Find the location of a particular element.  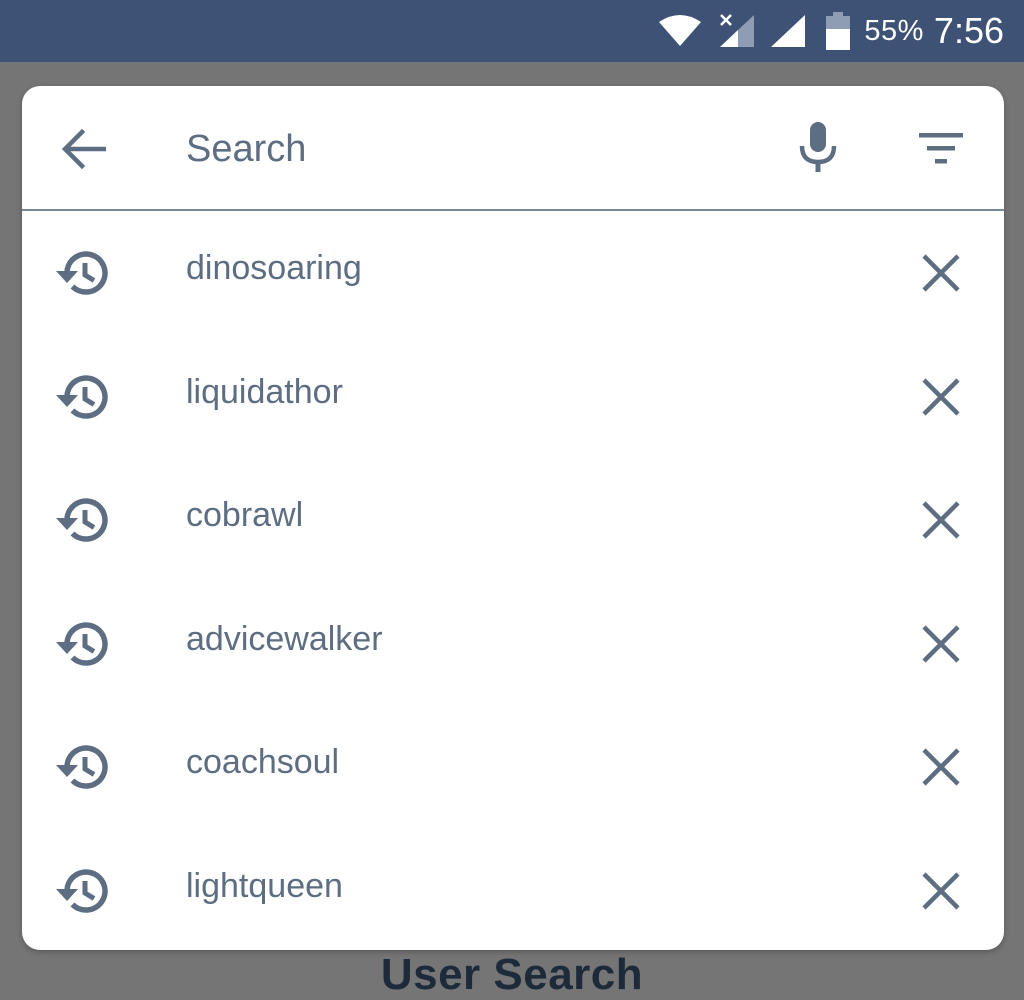

search-header is located at coordinates (513, 148).